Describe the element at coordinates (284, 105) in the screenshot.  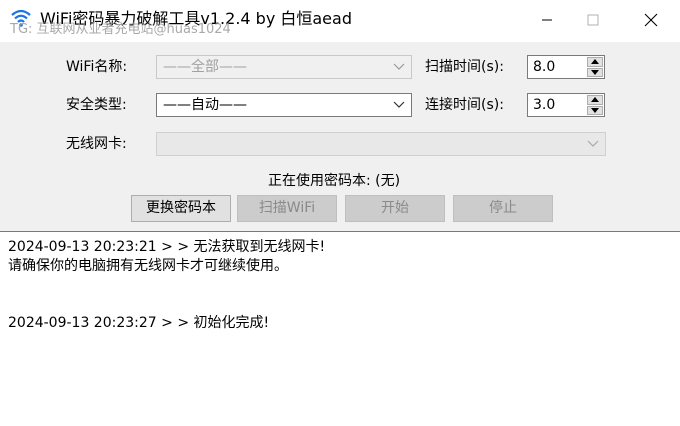
I see `security-type-select: ——自动——` at that location.